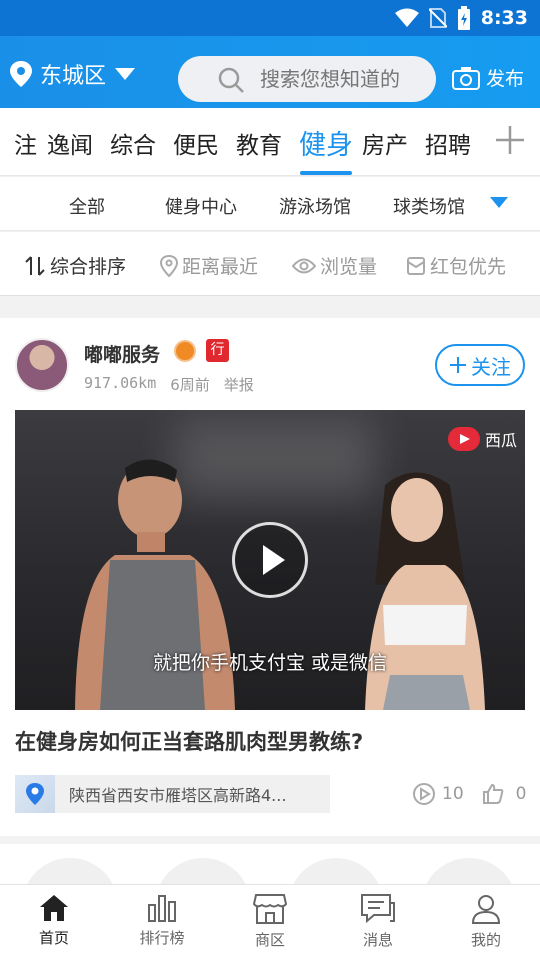 This screenshot has width=540, height=960. Describe the element at coordinates (458, 365) in the screenshot. I see `plus-icon` at that location.